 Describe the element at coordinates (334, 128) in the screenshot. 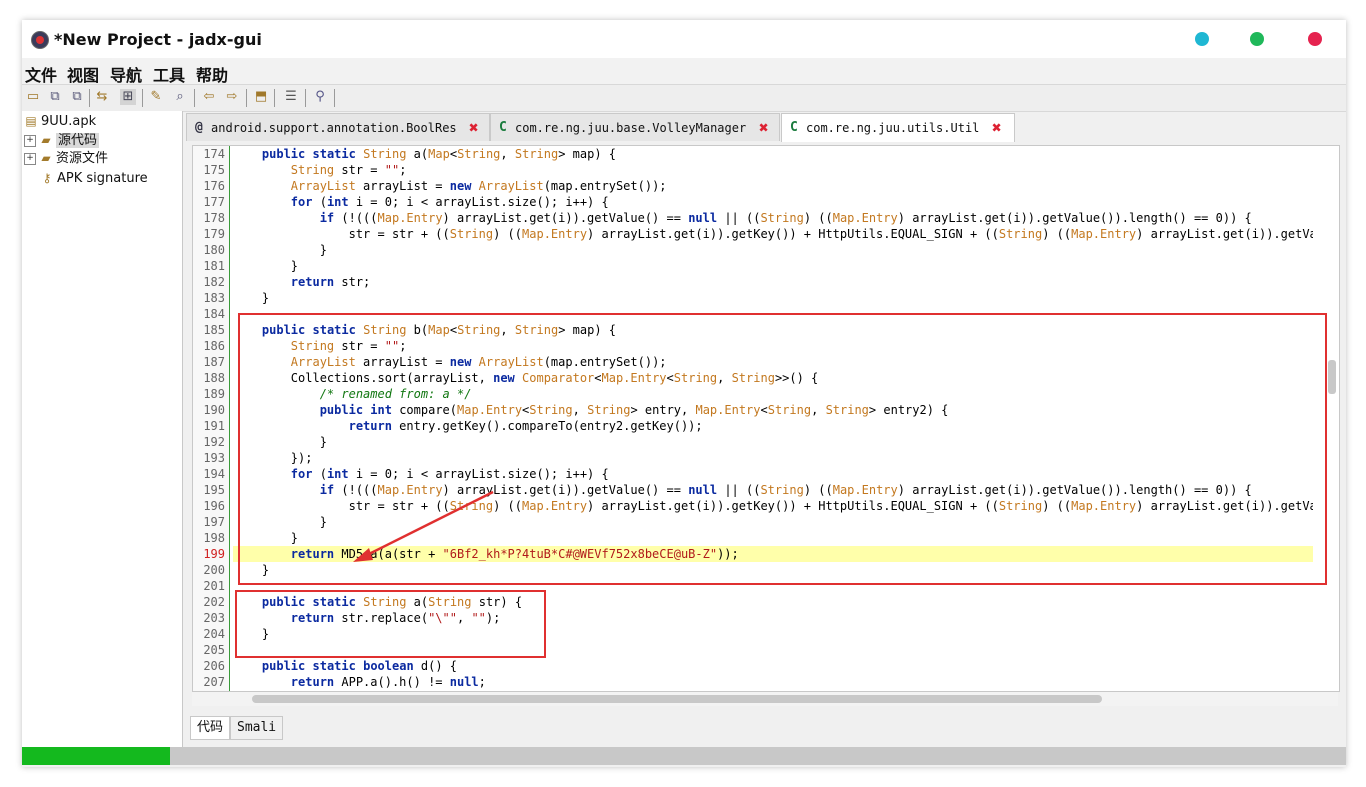

I see `tab-label: android.support.annotation.BoolRes` at that location.